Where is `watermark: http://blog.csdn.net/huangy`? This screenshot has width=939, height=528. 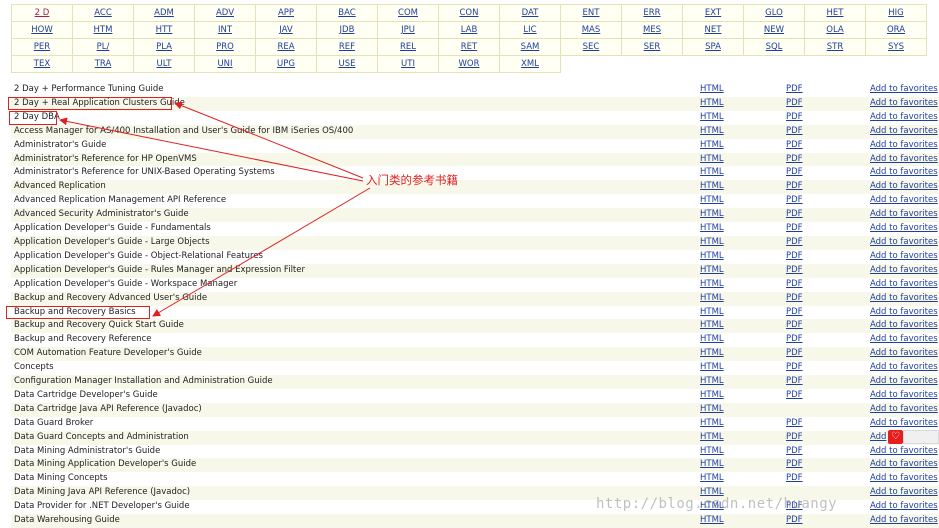 watermark: http://blog.csdn.net/huangy is located at coordinates (717, 504).